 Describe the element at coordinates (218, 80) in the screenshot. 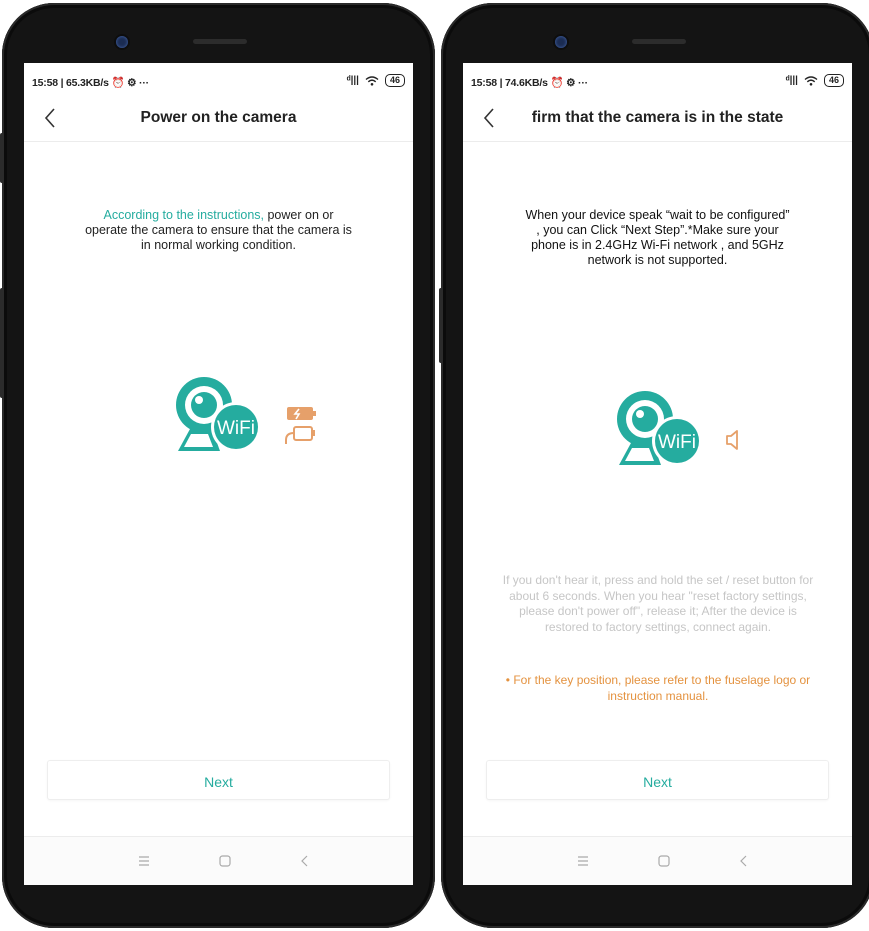

I see `status-bar: 15:58 | 65.3KB/s ⏰ ⚙ ··· ᵈ||| 46` at that location.